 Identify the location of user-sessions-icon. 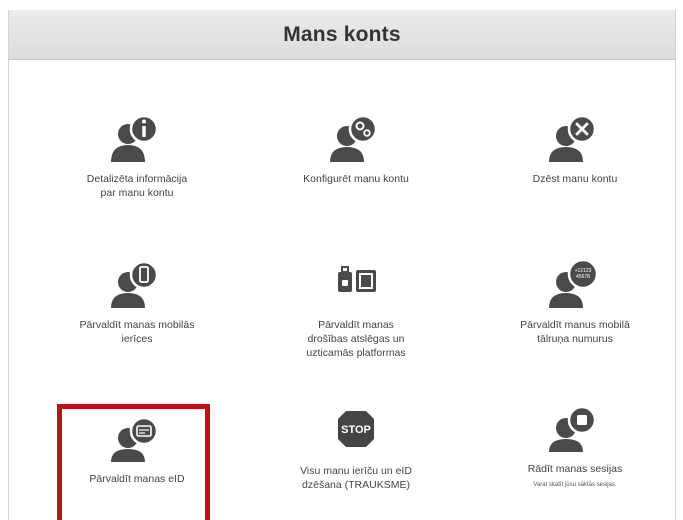
(575, 428).